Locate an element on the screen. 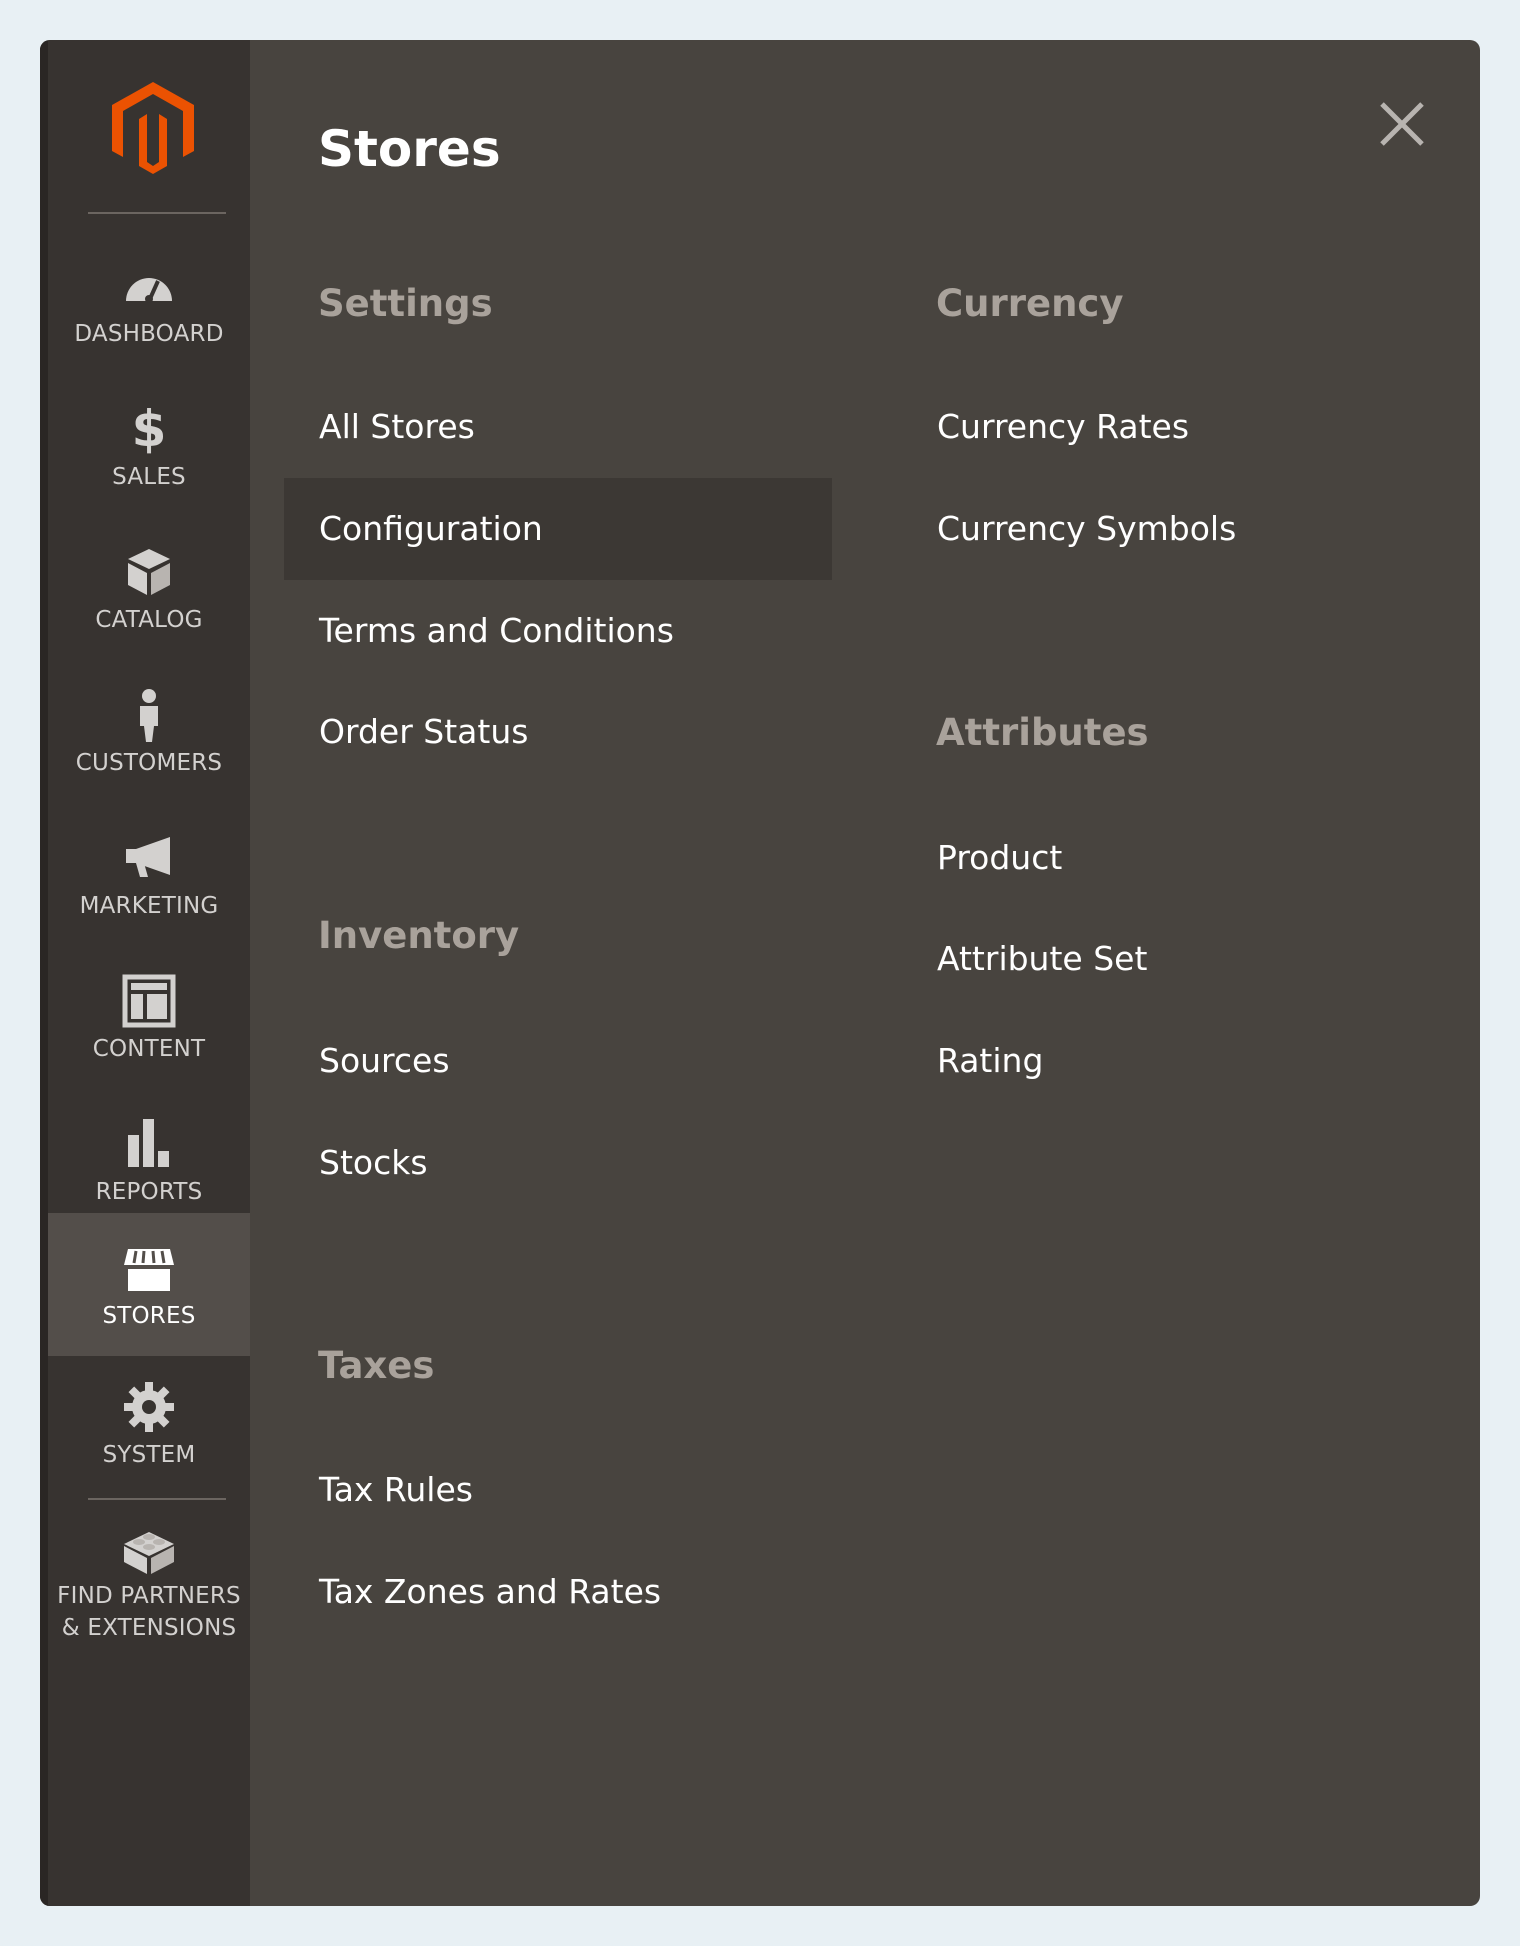 This screenshot has width=1520, height=1946. sidebar-item-label-line2: & EXTENSIONS is located at coordinates (149, 1628).